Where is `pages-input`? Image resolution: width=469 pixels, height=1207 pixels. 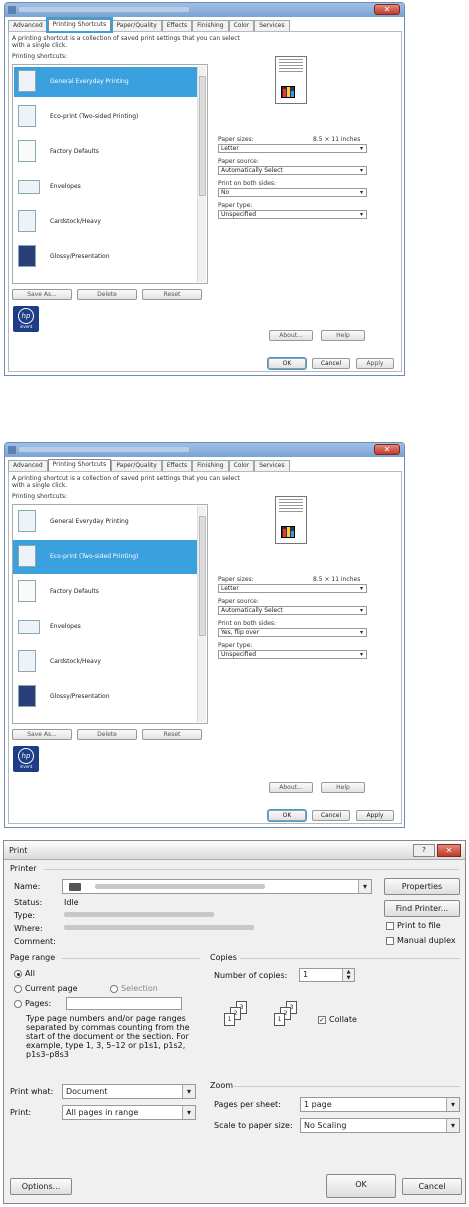
pages-input is located at coordinates (124, 1003).